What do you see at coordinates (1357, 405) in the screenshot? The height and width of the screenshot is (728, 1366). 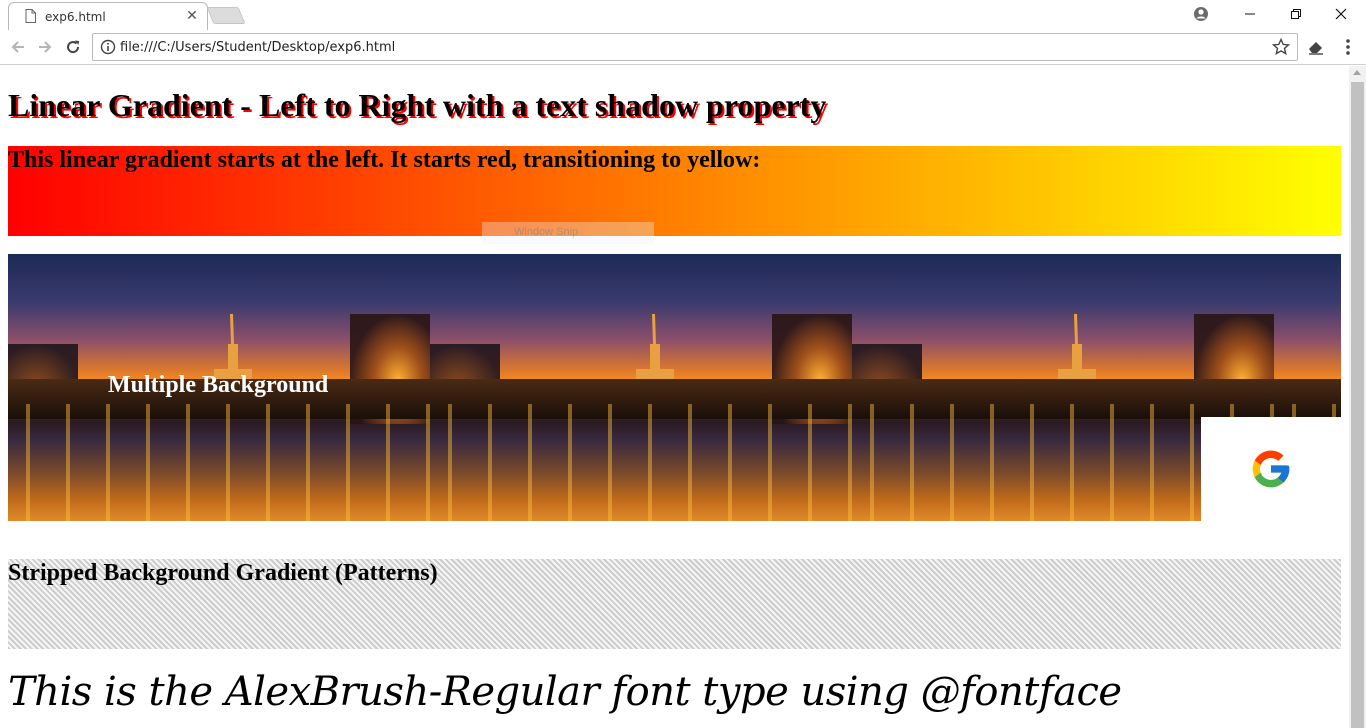 I see `scrollbar-thumb` at bounding box center [1357, 405].